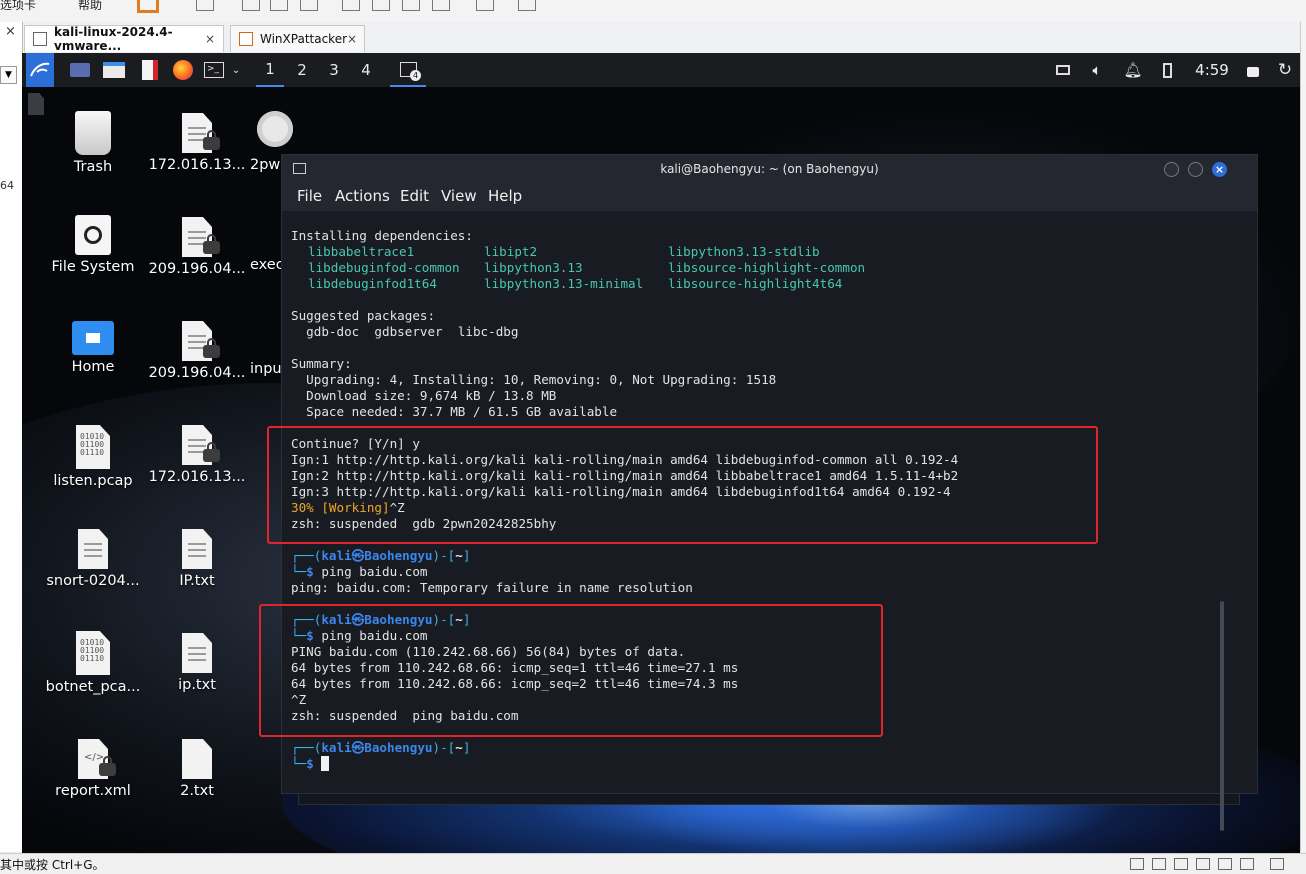  What do you see at coordinates (459, 196) in the screenshot?
I see `menu-view: View` at bounding box center [459, 196].